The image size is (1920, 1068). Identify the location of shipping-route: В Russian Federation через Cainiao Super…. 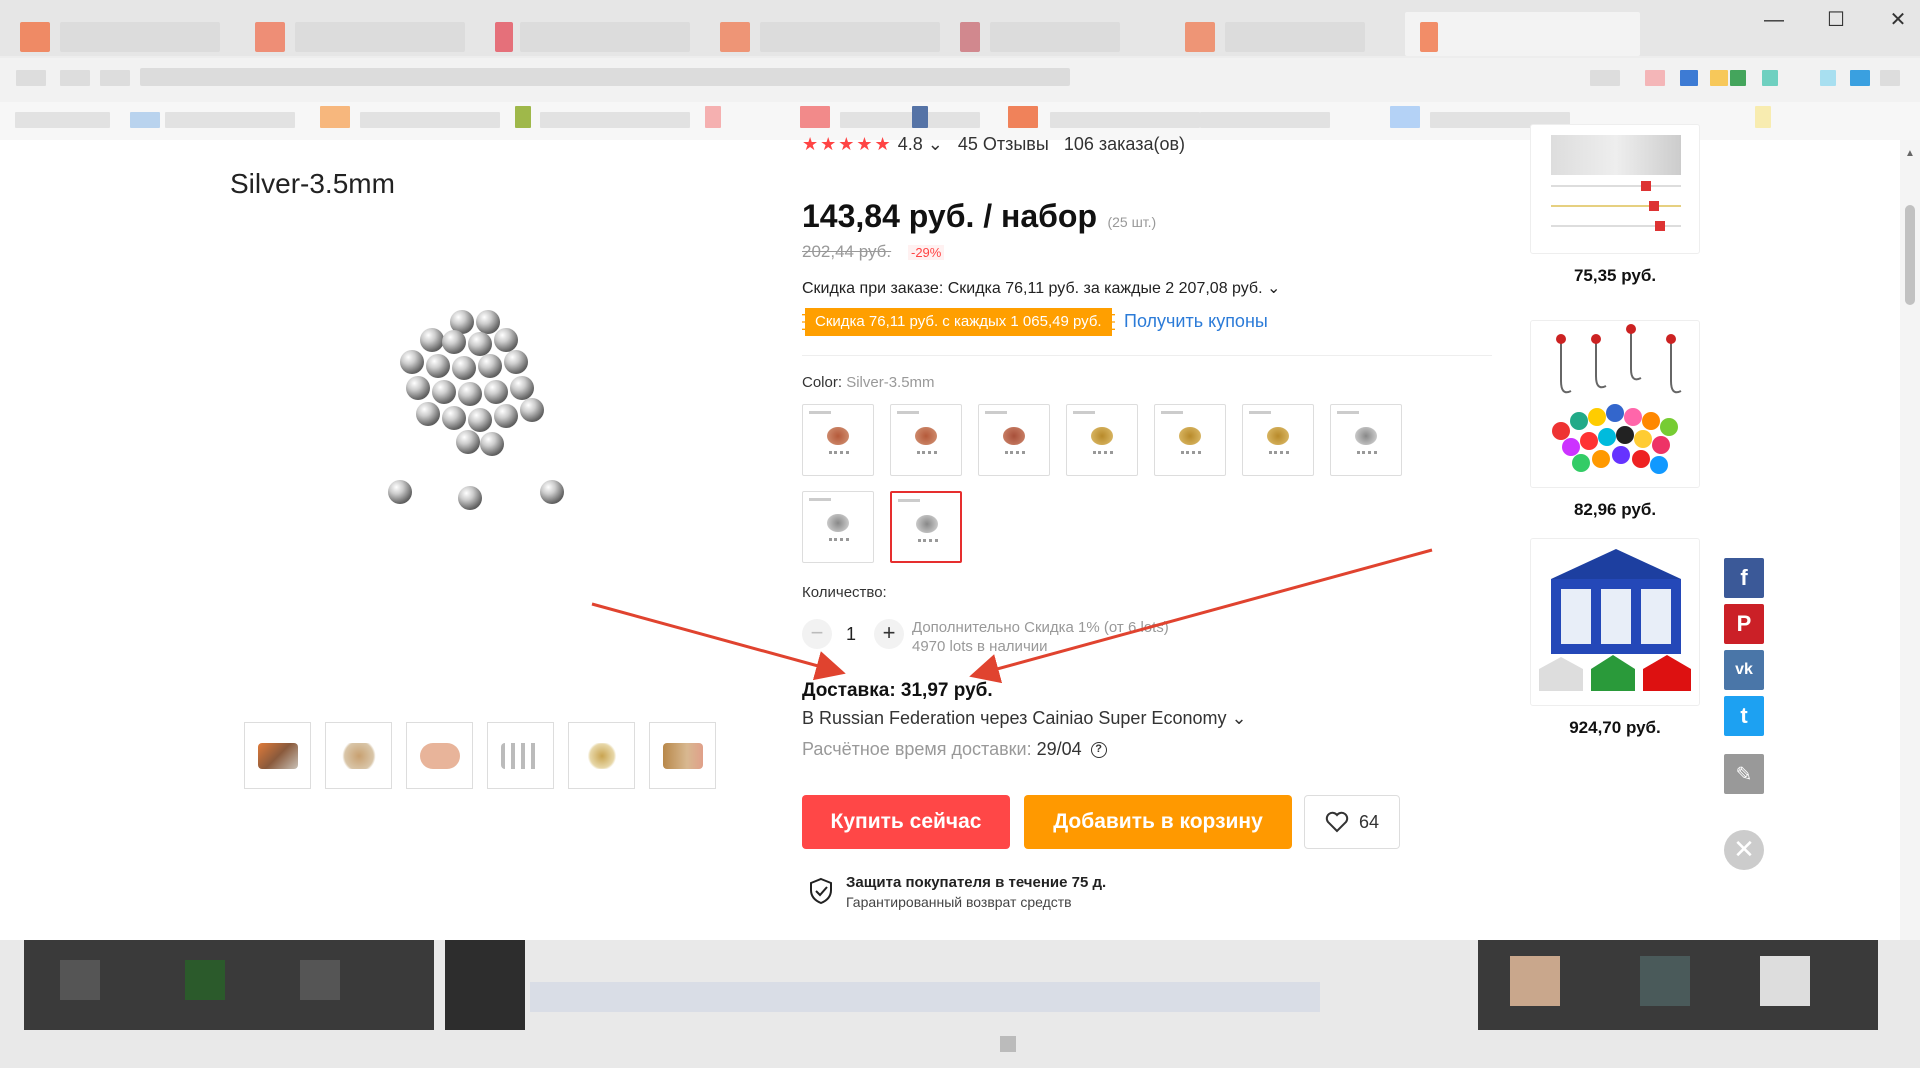
(1024, 718).